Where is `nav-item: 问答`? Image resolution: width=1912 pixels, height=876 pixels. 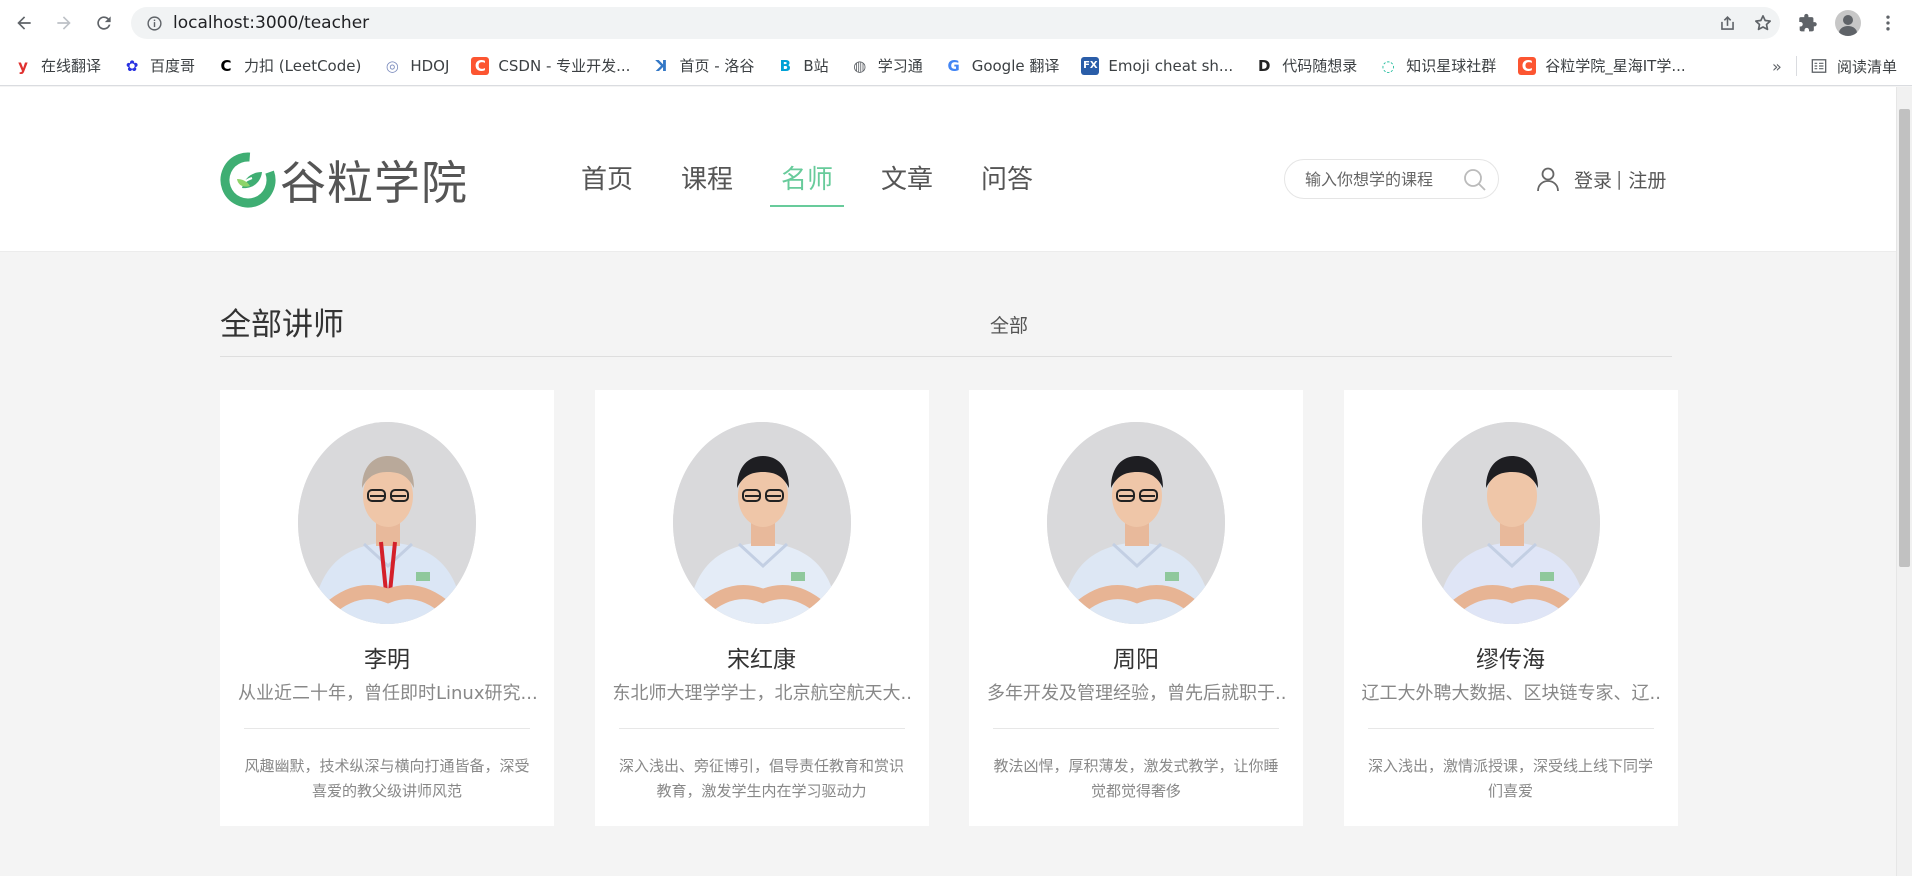
nav-item: 问答 is located at coordinates (1007, 187).